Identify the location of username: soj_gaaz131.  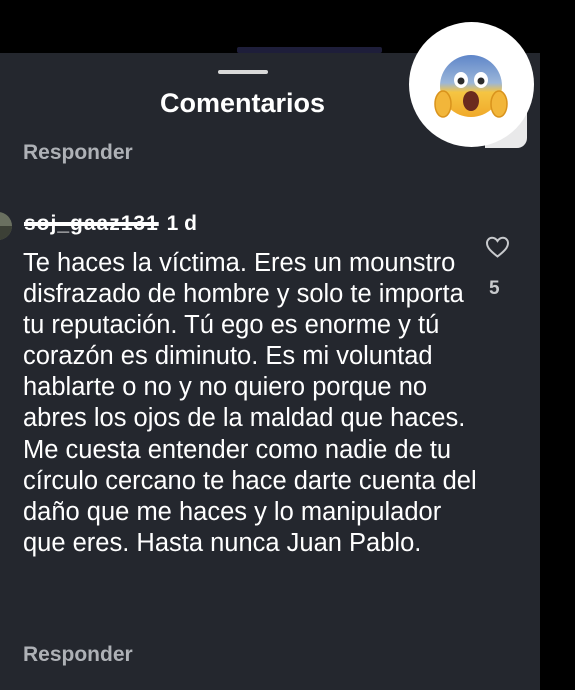
(91, 224).